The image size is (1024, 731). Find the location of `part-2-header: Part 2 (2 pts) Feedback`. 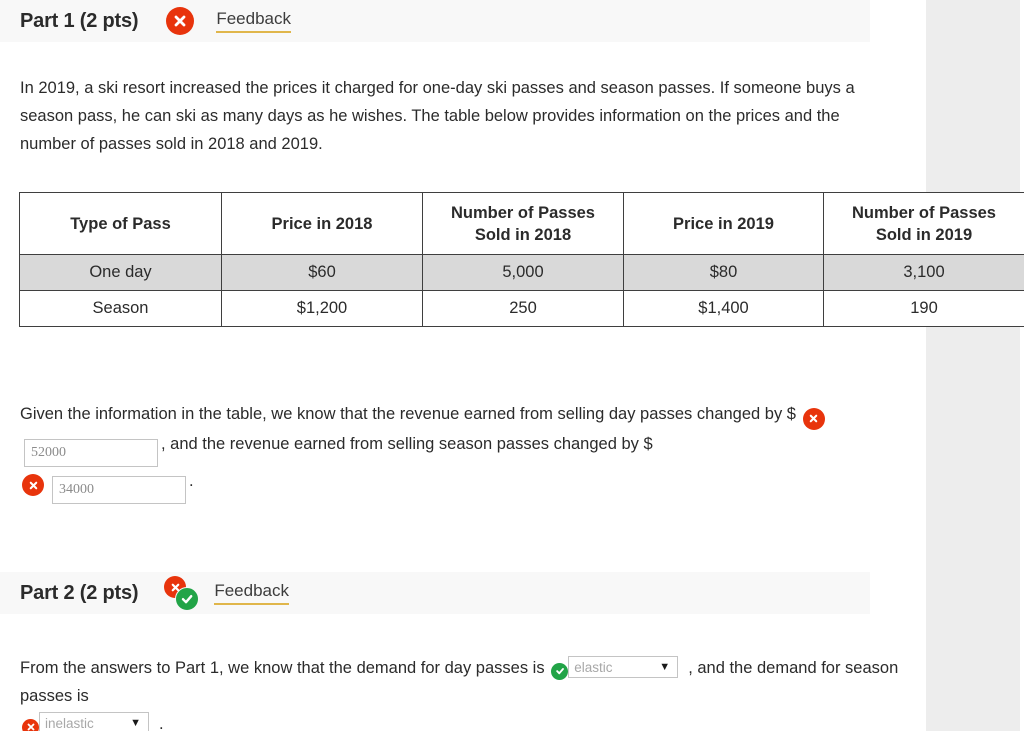

part-2-header: Part 2 (2 pts) Feedback is located at coordinates (435, 593).